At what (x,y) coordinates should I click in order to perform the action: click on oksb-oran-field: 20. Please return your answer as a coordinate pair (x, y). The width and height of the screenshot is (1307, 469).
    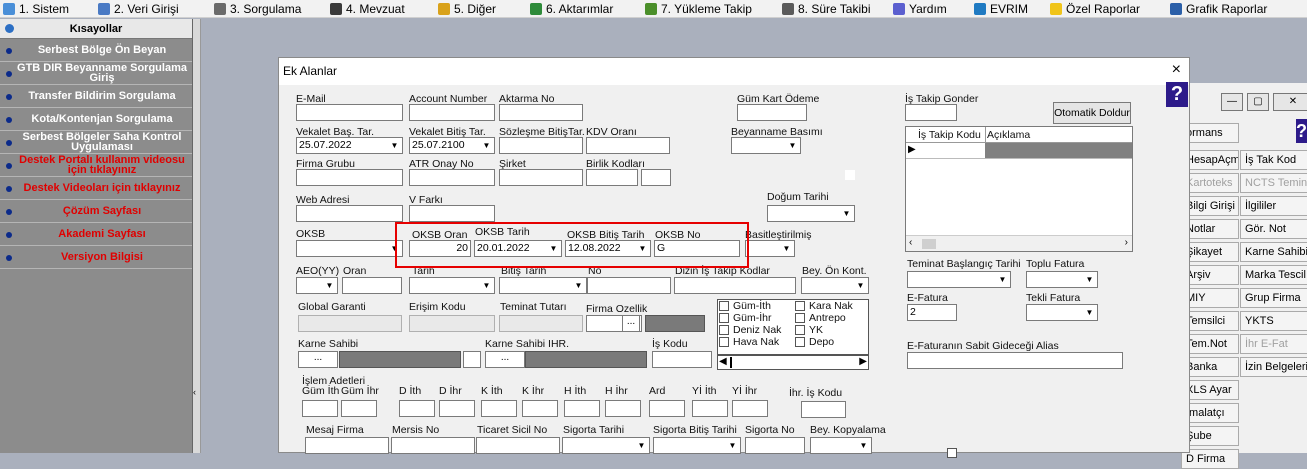
    Looking at the image, I should click on (440, 248).